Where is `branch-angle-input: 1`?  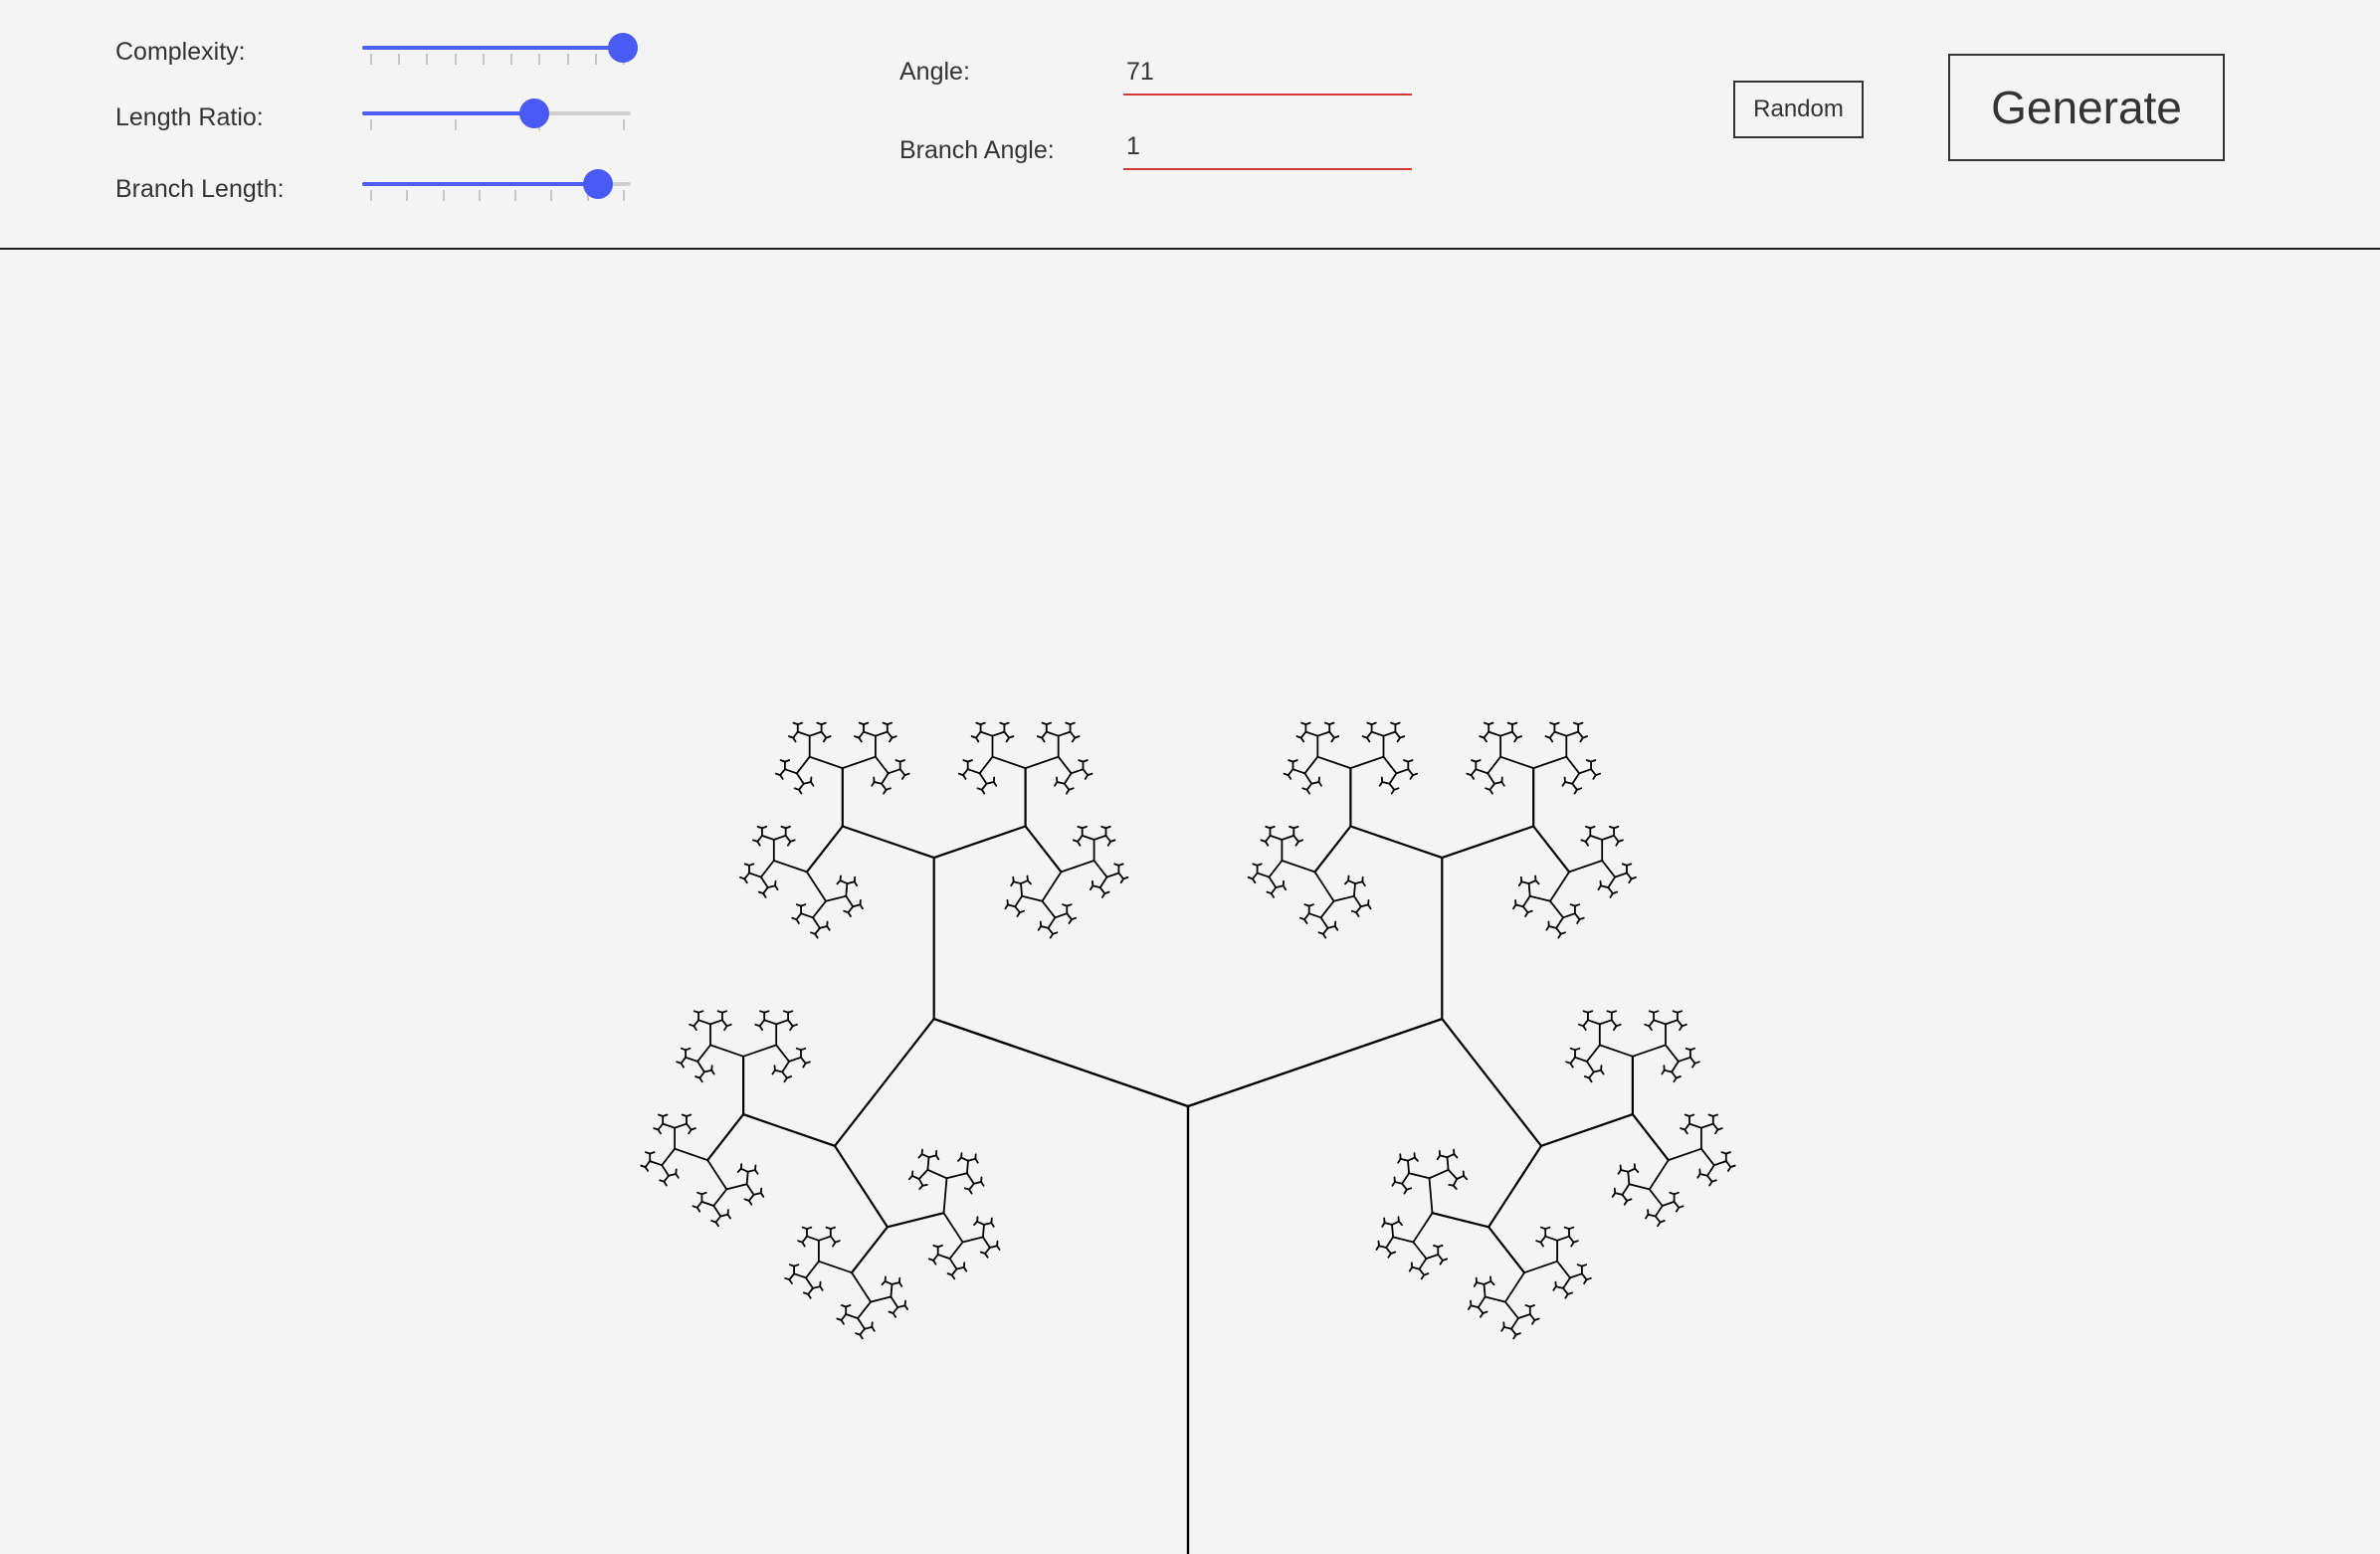 branch-angle-input: 1 is located at coordinates (1267, 148).